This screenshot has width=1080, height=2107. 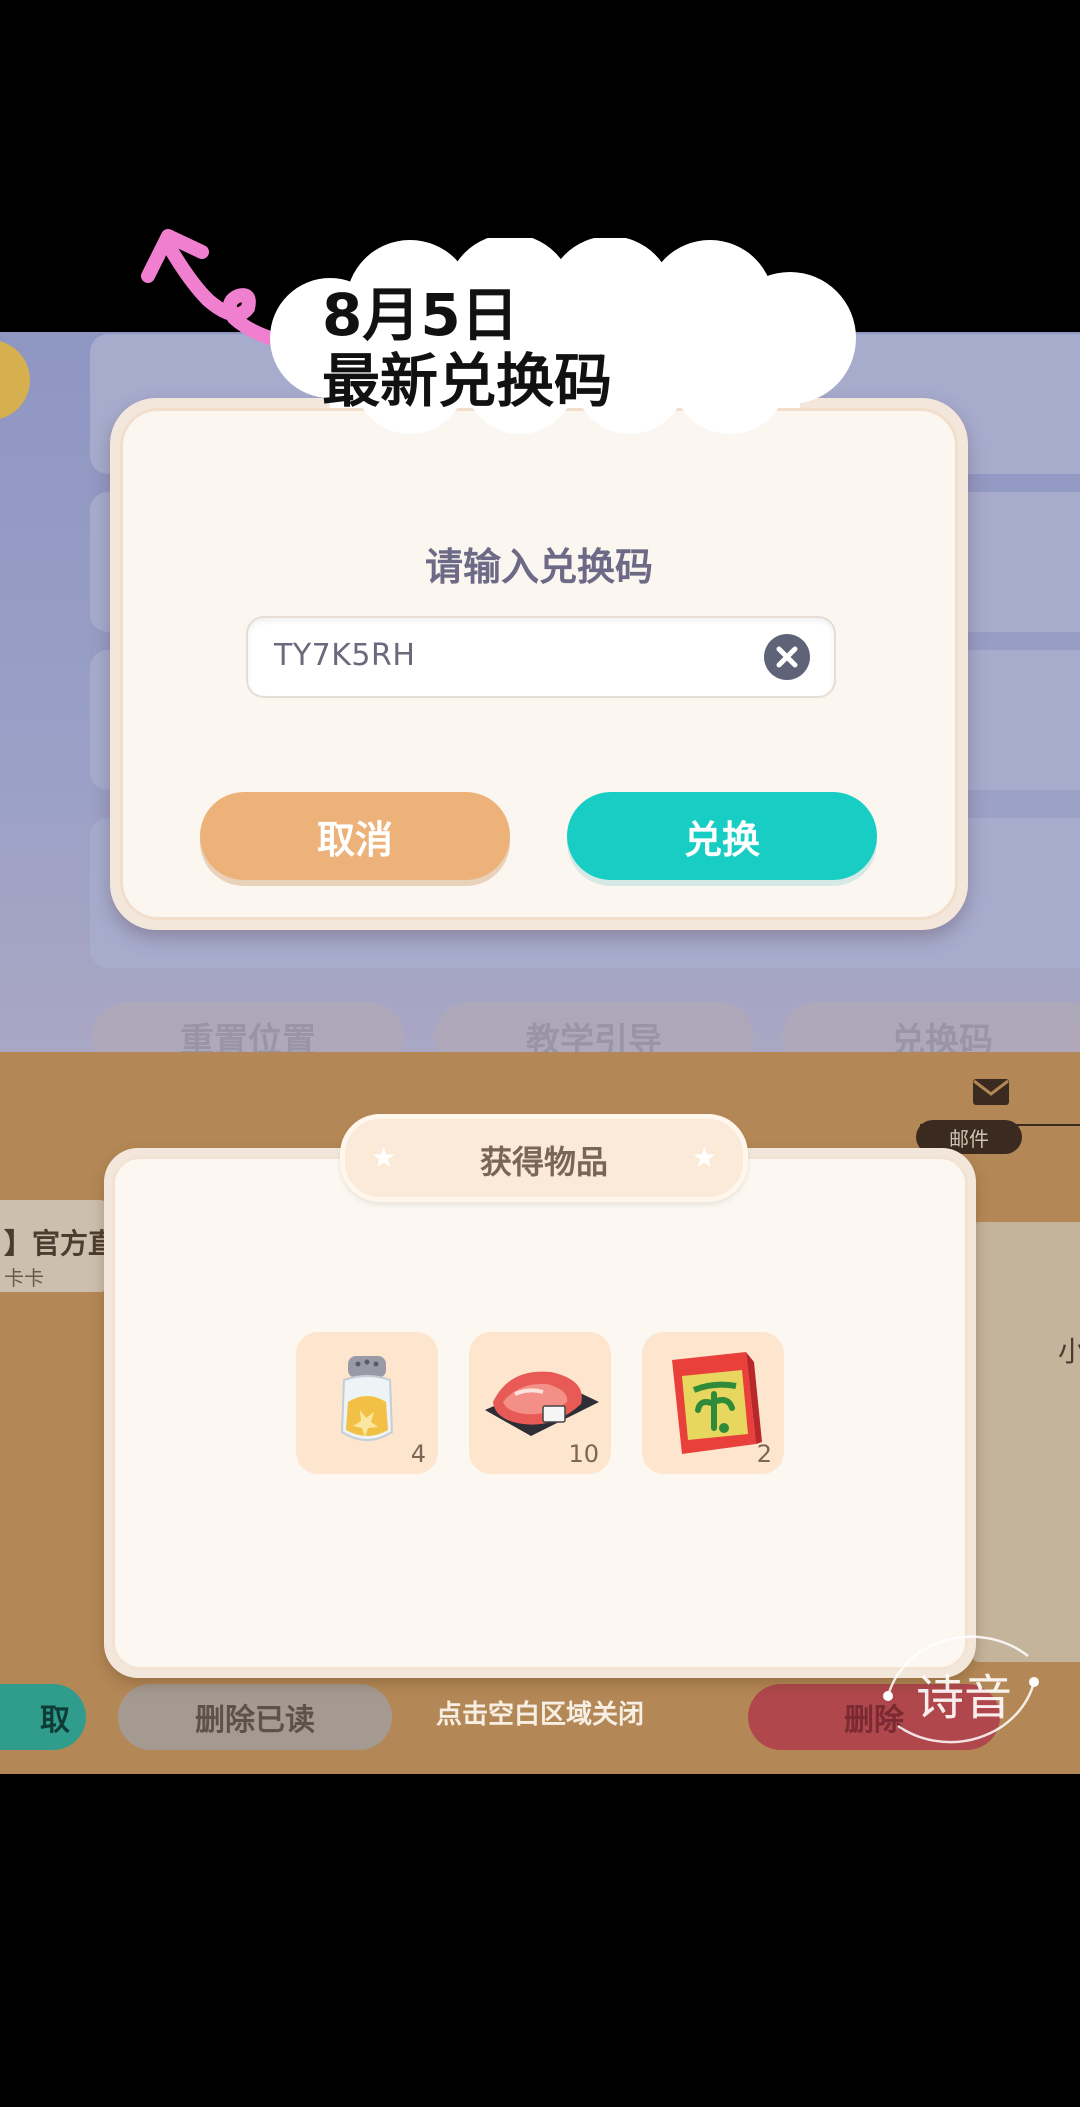 I want to click on announcement-title: 最新兑换码, so click(x=467, y=381).